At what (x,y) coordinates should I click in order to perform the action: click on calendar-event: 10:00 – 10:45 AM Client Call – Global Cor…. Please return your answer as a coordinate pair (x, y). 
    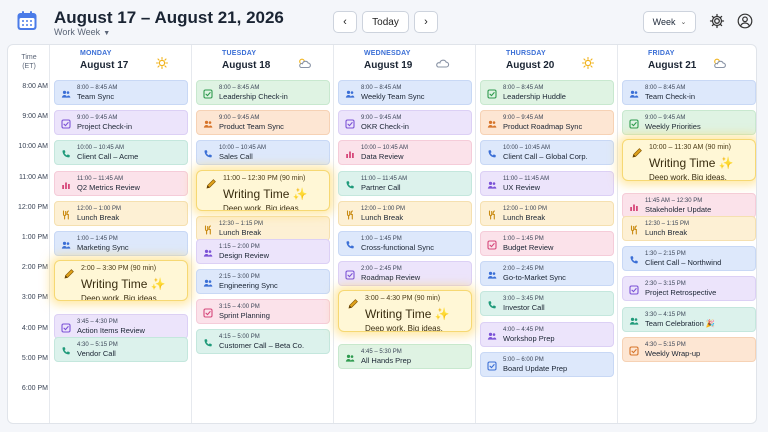
    Looking at the image, I should click on (547, 153).